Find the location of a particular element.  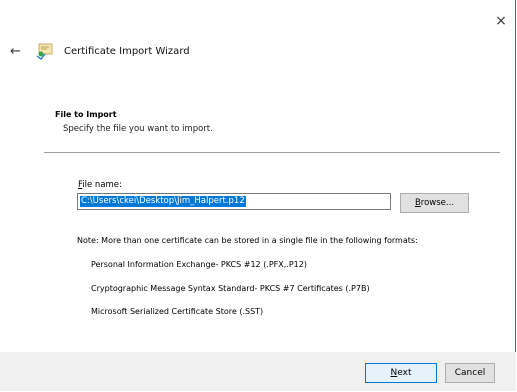

certificate-import-icon is located at coordinates (44, 51).